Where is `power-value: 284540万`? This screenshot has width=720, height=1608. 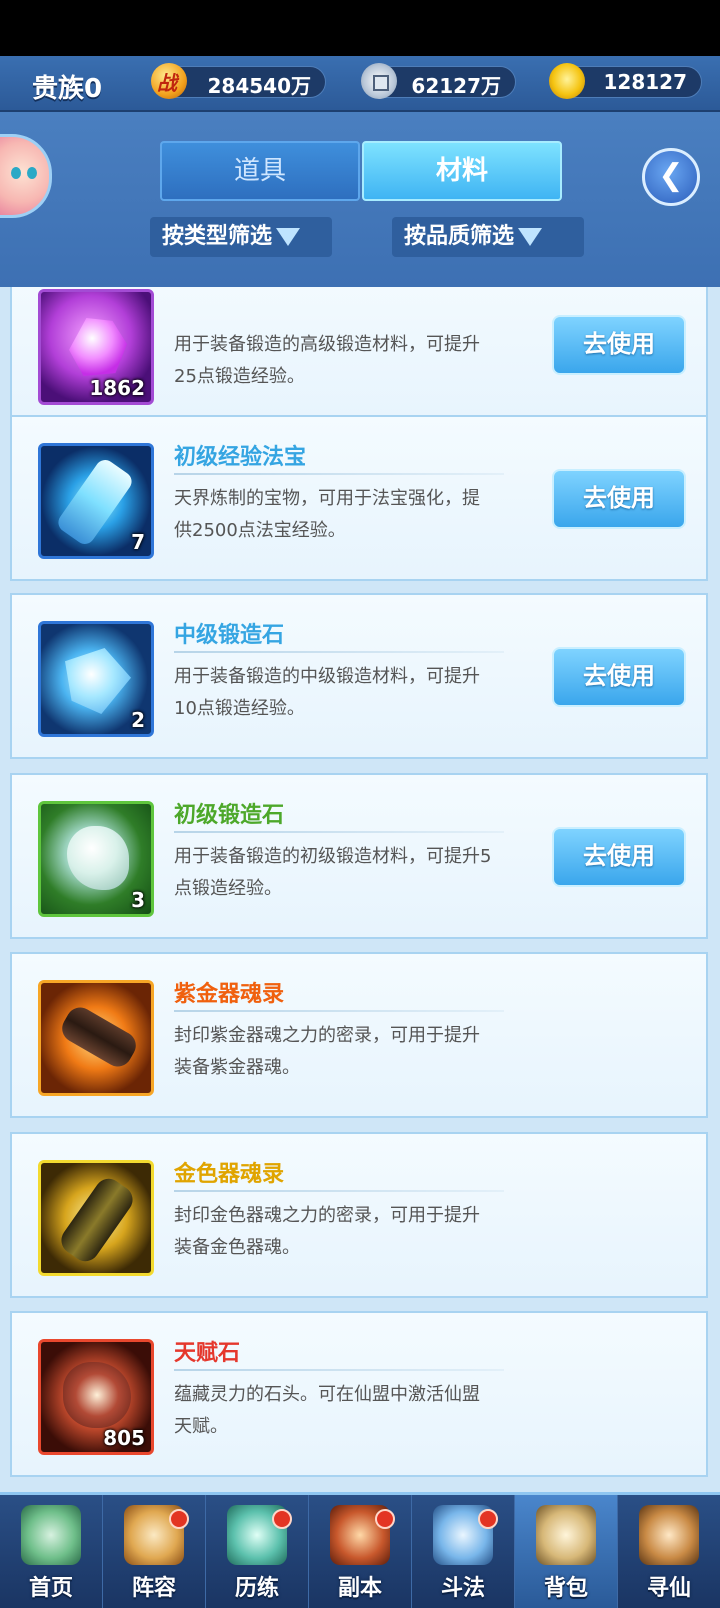
power-value: 284540万 is located at coordinates (259, 86).